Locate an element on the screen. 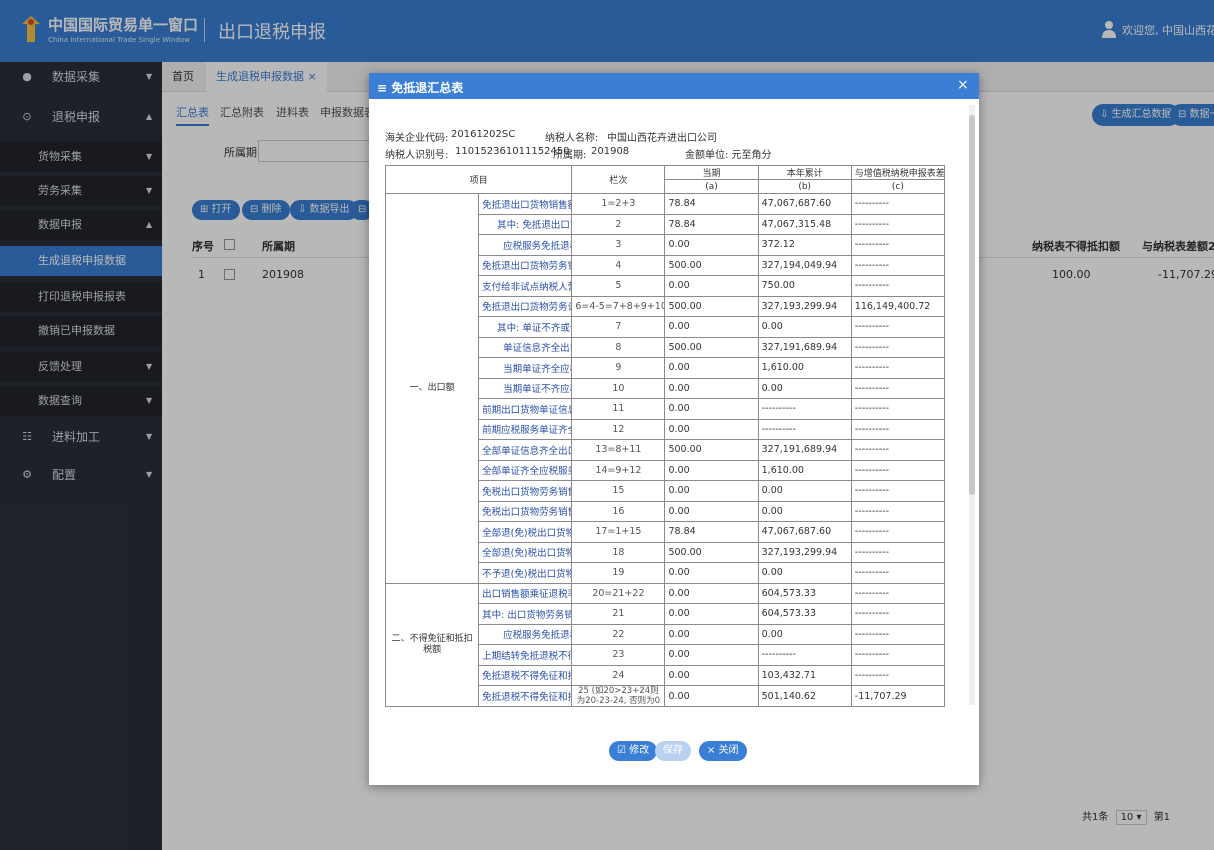  row-ytd-value: 47,067,315.48 is located at coordinates (804, 224).